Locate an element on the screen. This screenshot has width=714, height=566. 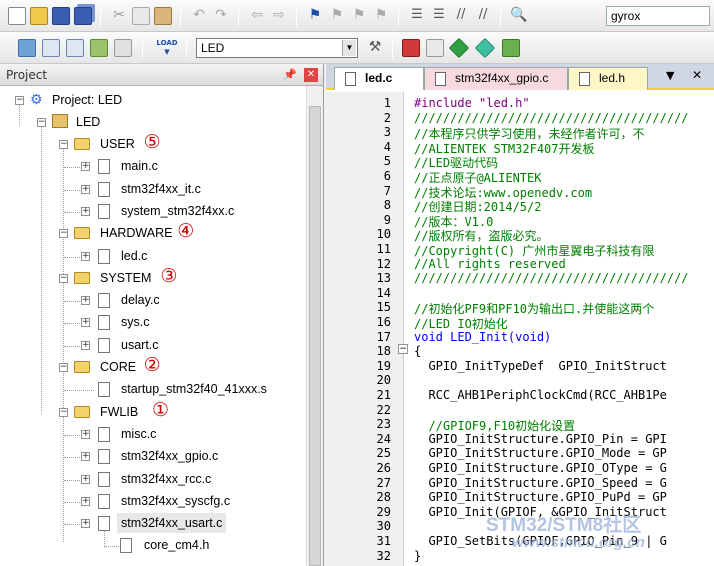
code-line: GPIO_InitTypeDef GPIO_InitStruct is located at coordinates (564, 366).